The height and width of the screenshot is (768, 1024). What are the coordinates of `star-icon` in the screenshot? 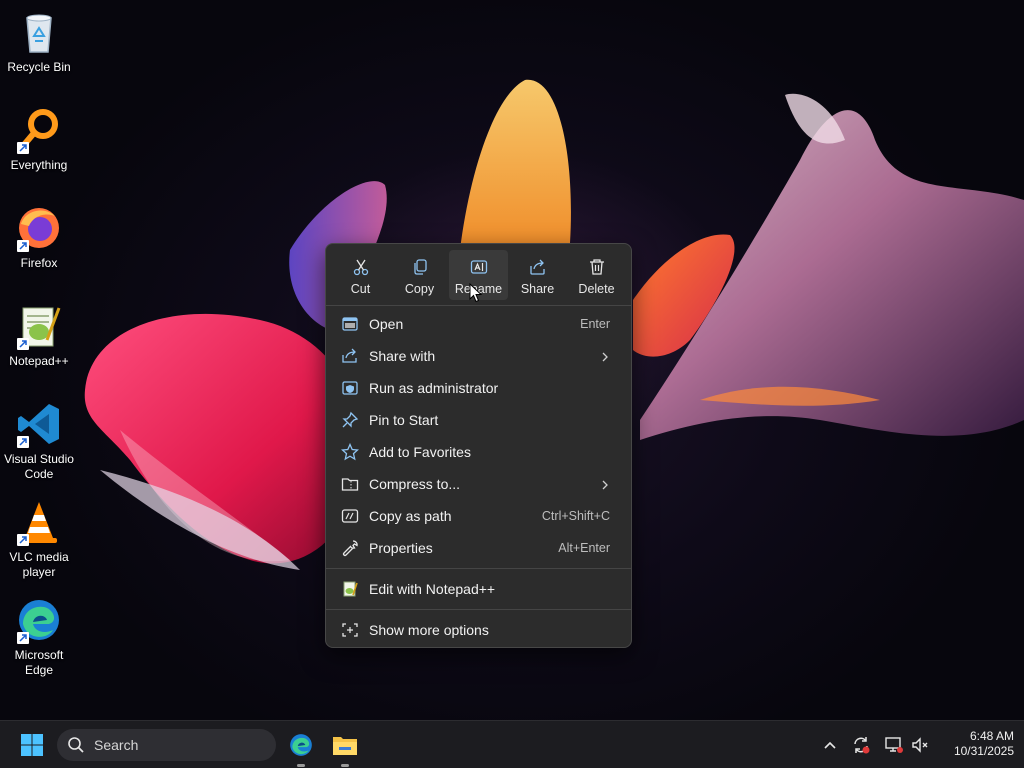 It's located at (350, 452).